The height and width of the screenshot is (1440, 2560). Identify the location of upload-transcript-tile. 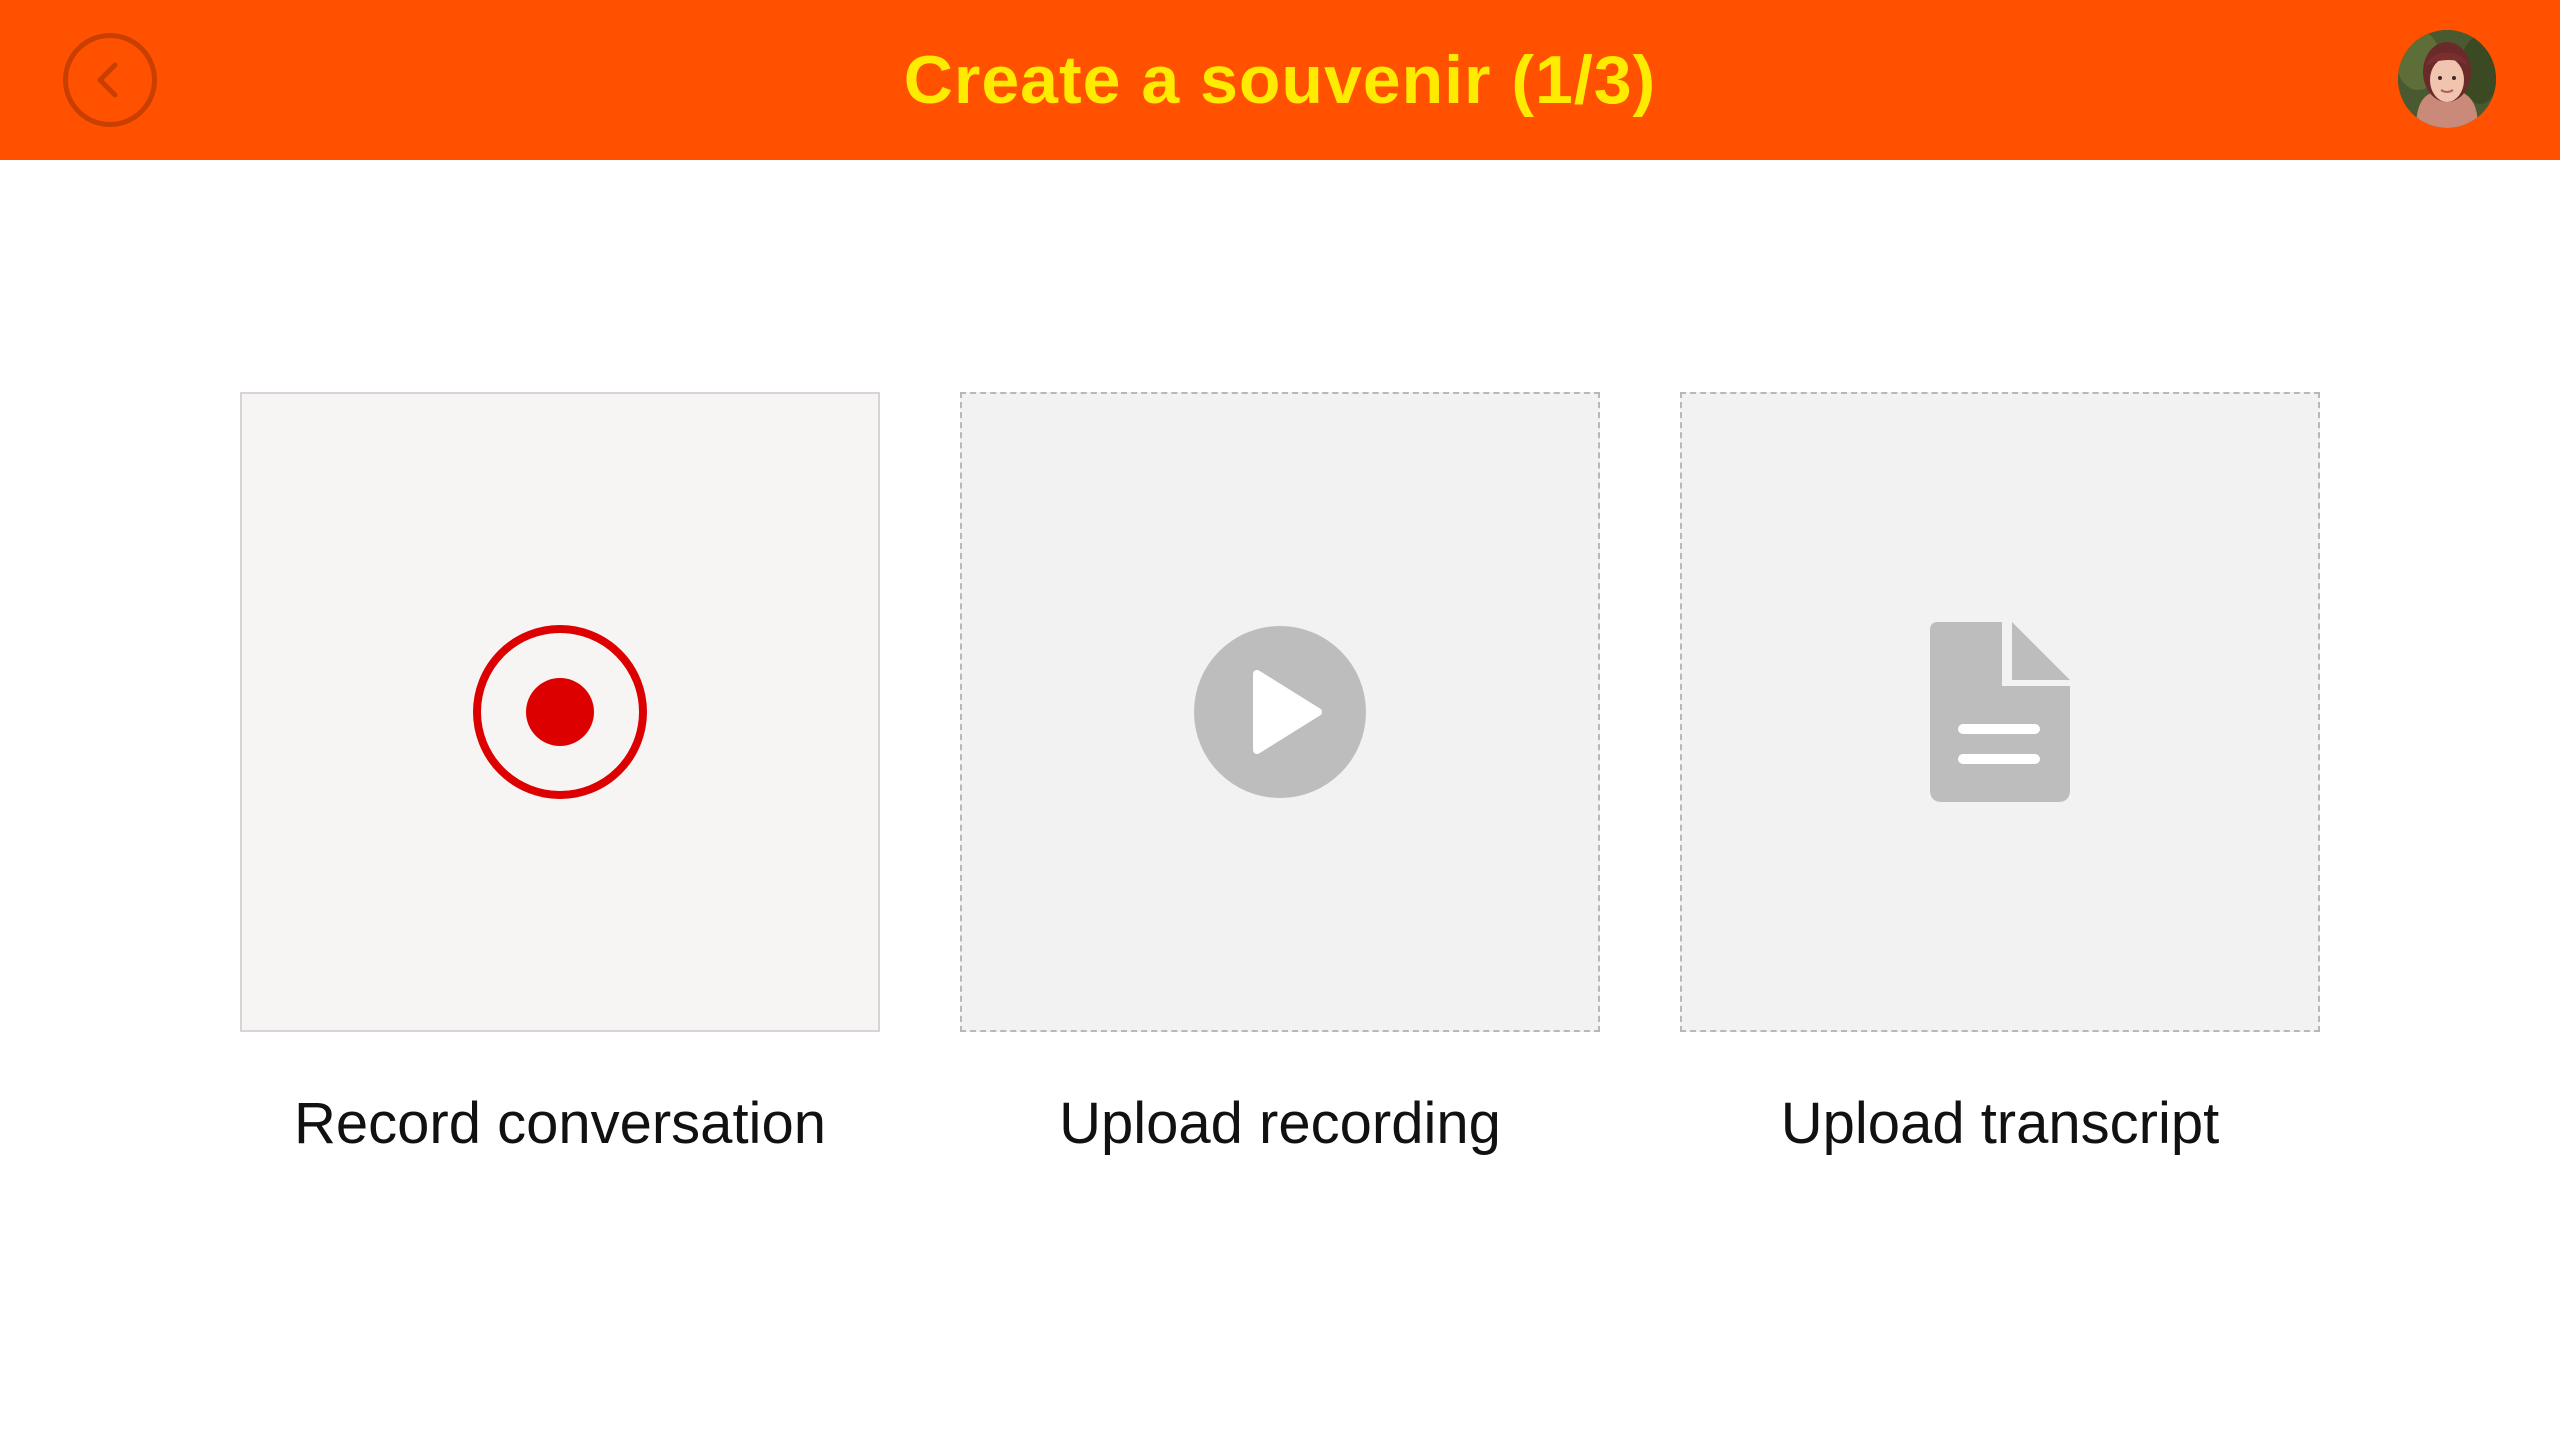
(2000, 712).